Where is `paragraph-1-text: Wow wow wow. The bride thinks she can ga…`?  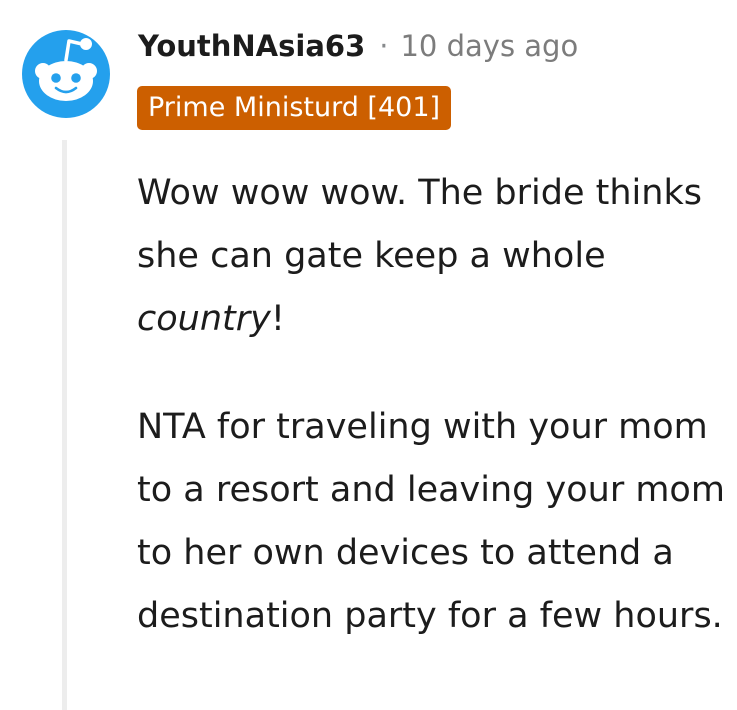
paragraph-1-text: Wow wow wow. The bride thinks she can ga… is located at coordinates (419, 224).